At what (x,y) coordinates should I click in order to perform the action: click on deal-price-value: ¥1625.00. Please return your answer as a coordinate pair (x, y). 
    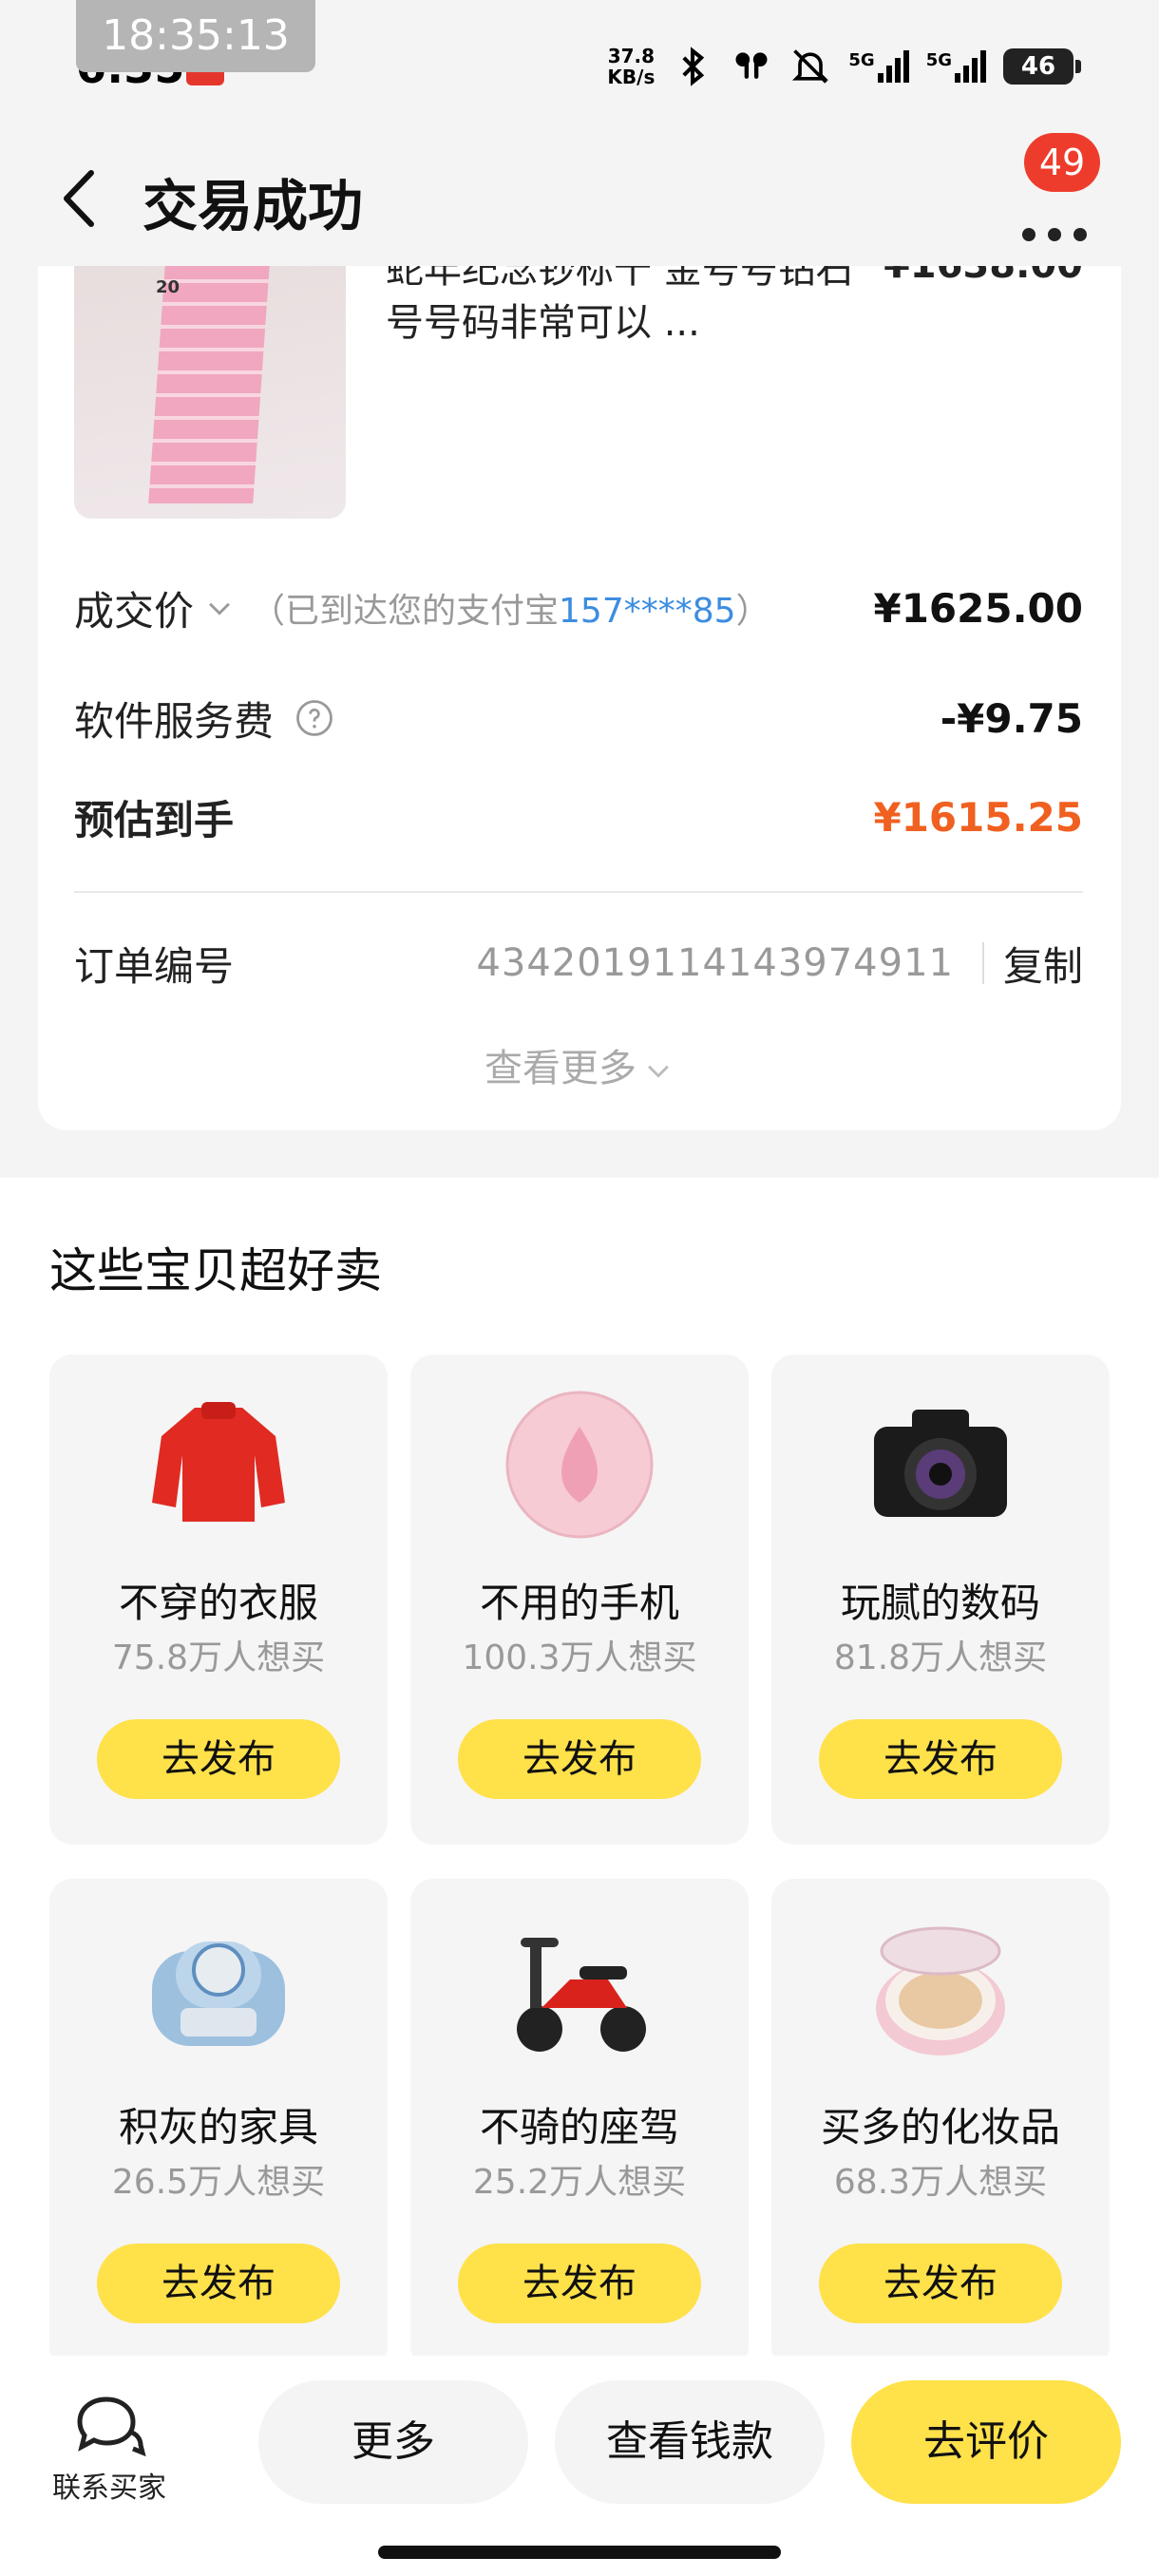
    Looking at the image, I should click on (978, 608).